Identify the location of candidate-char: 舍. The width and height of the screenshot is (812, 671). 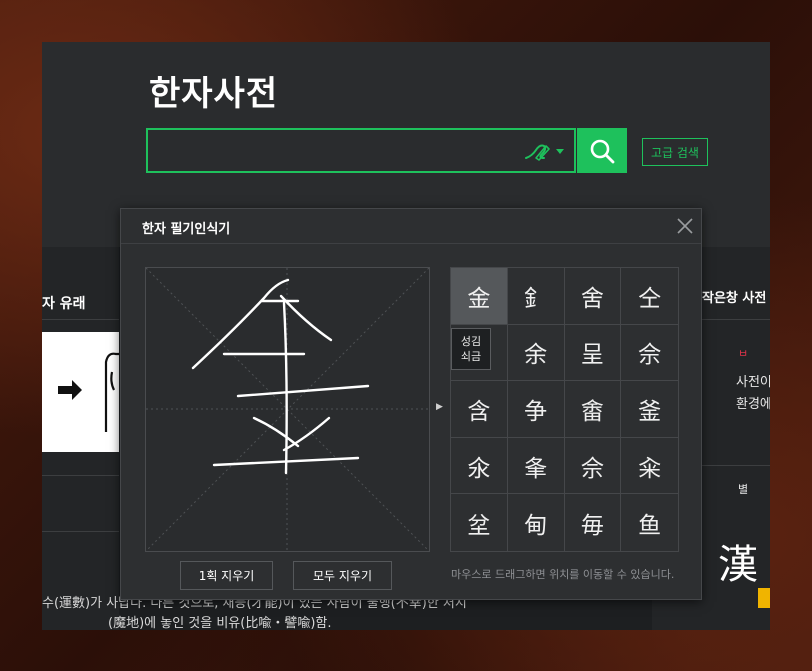
(593, 296).